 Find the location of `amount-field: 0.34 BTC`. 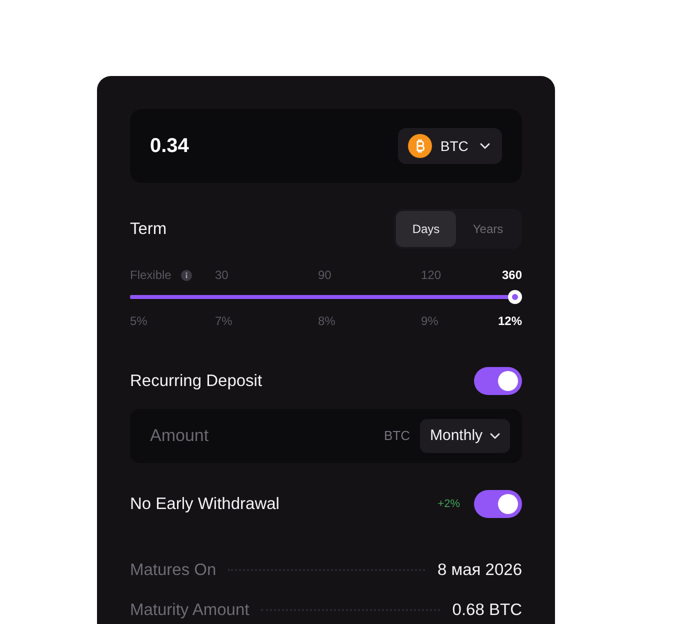

amount-field: 0.34 BTC is located at coordinates (326, 146).